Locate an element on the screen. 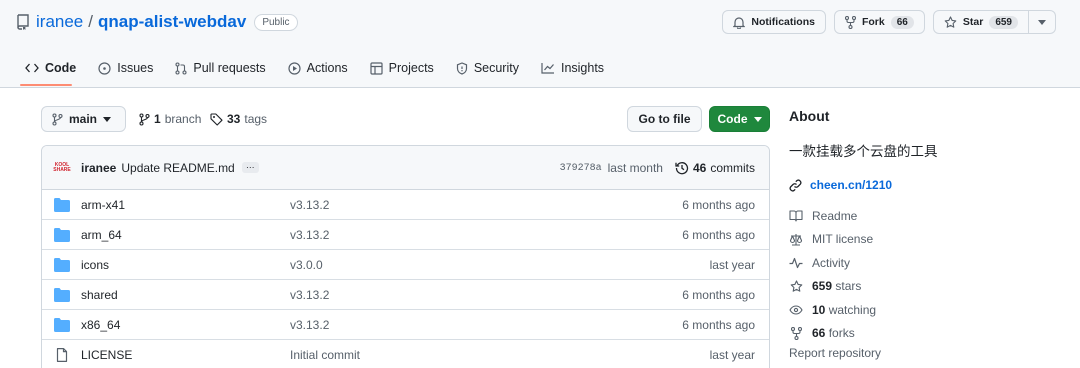 The image size is (1080, 368). tab-projects: Projects is located at coordinates (402, 68).